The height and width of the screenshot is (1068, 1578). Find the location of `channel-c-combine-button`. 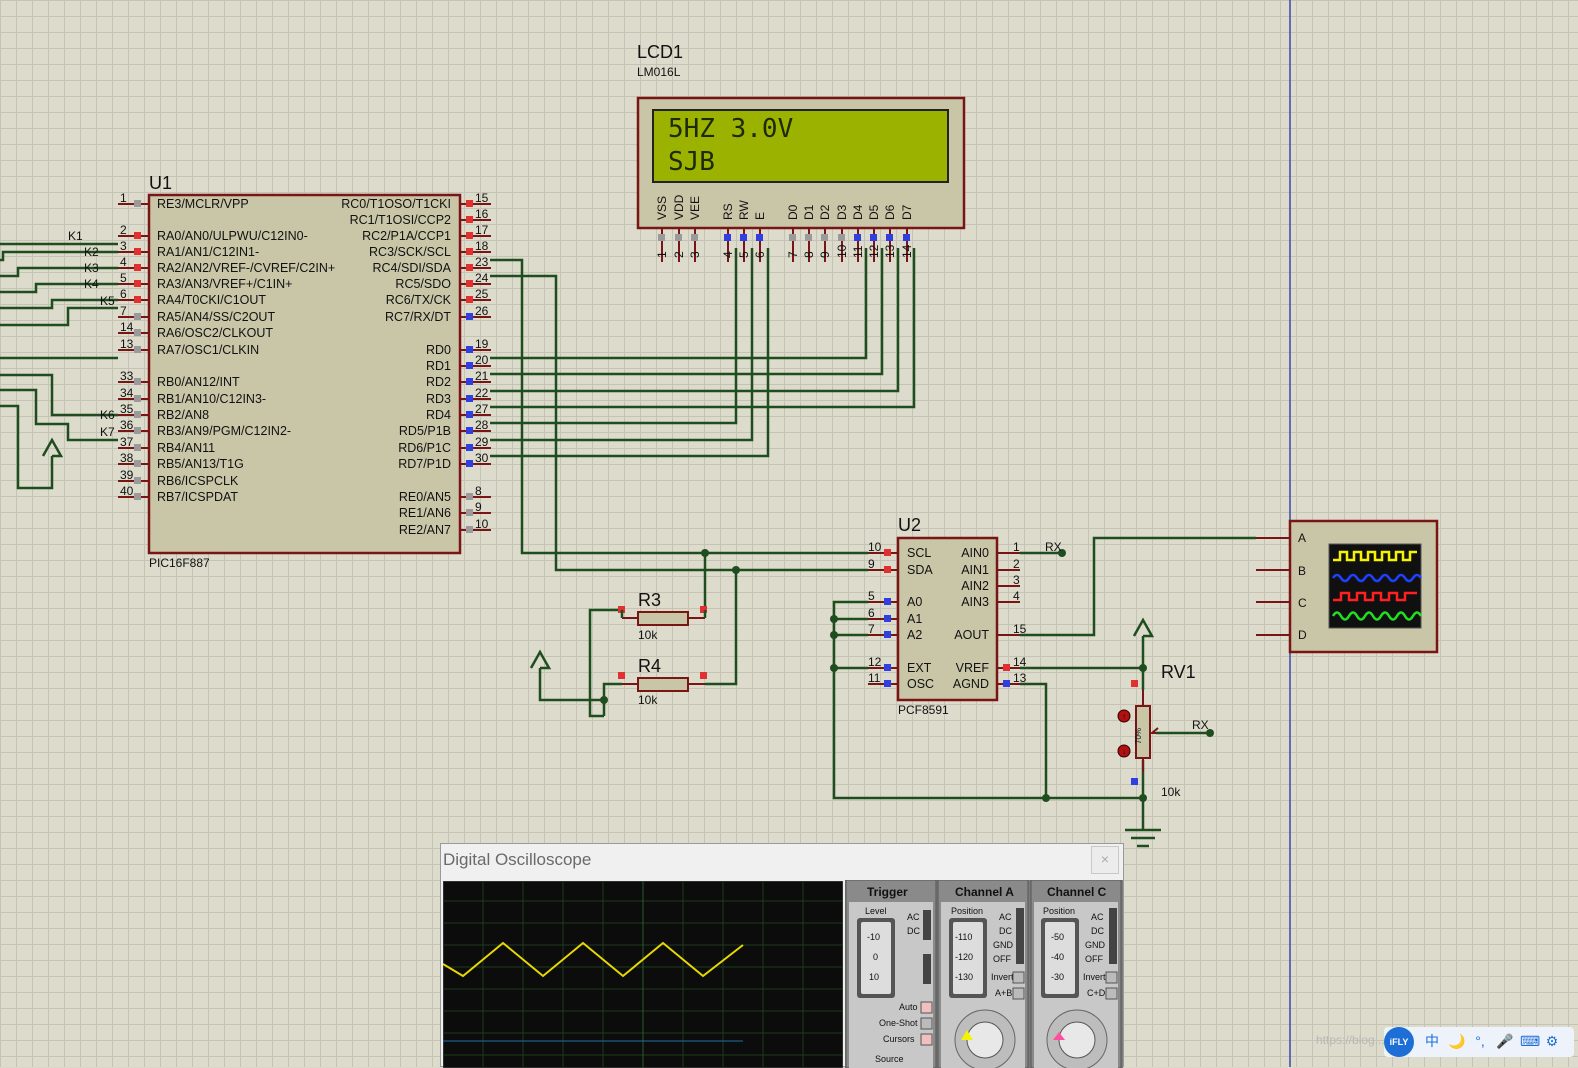

channel-c-combine-button is located at coordinates (1111, 993).